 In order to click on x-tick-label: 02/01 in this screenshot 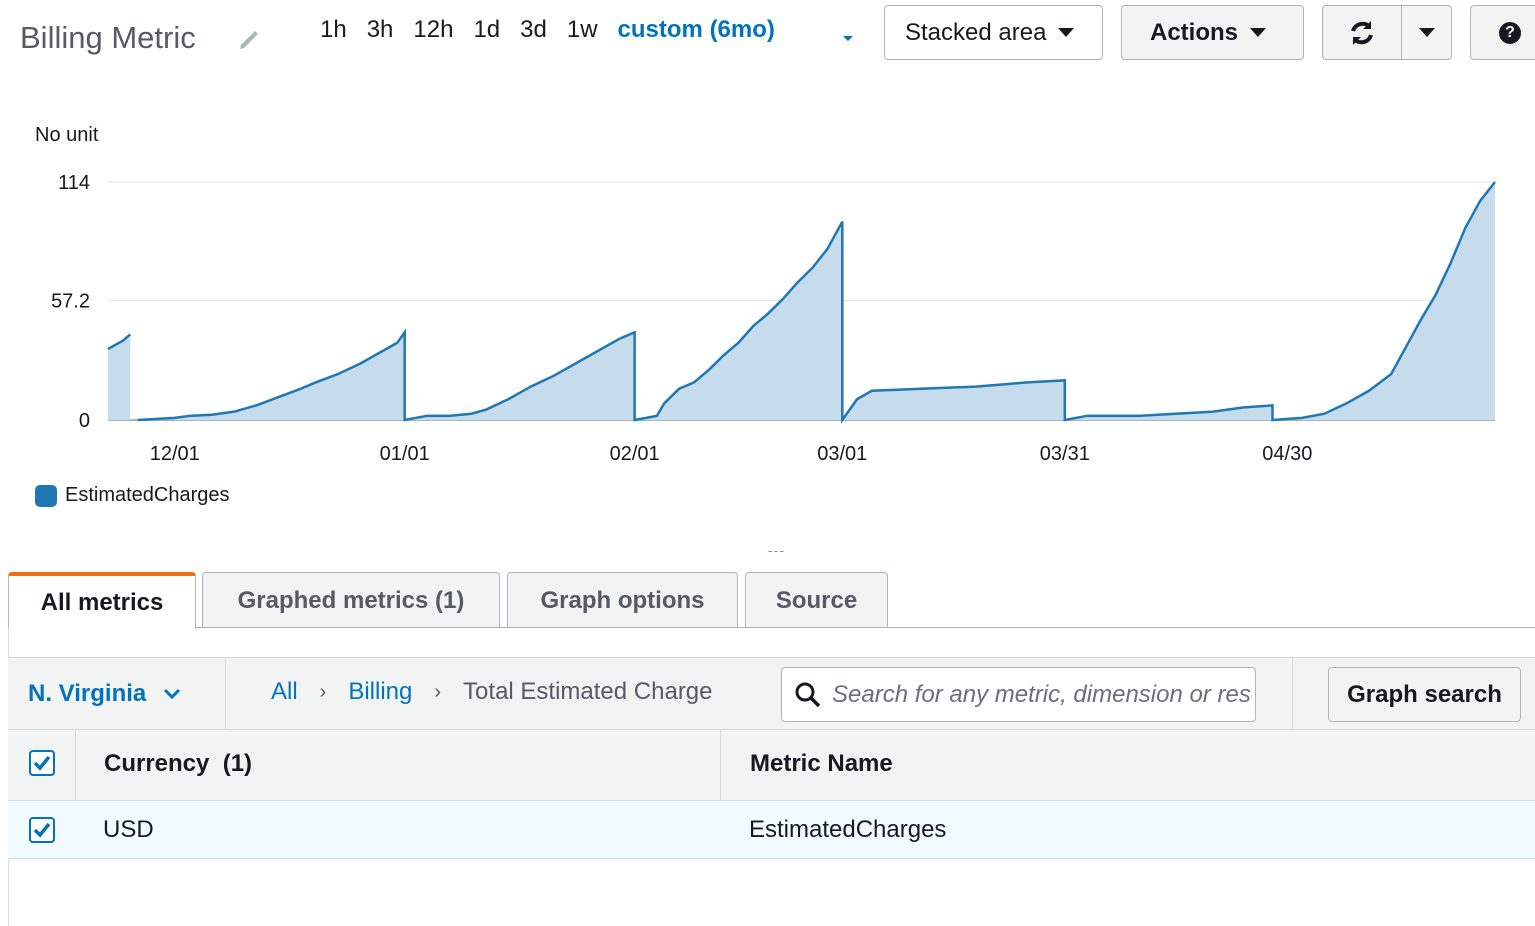, I will do `click(635, 454)`.